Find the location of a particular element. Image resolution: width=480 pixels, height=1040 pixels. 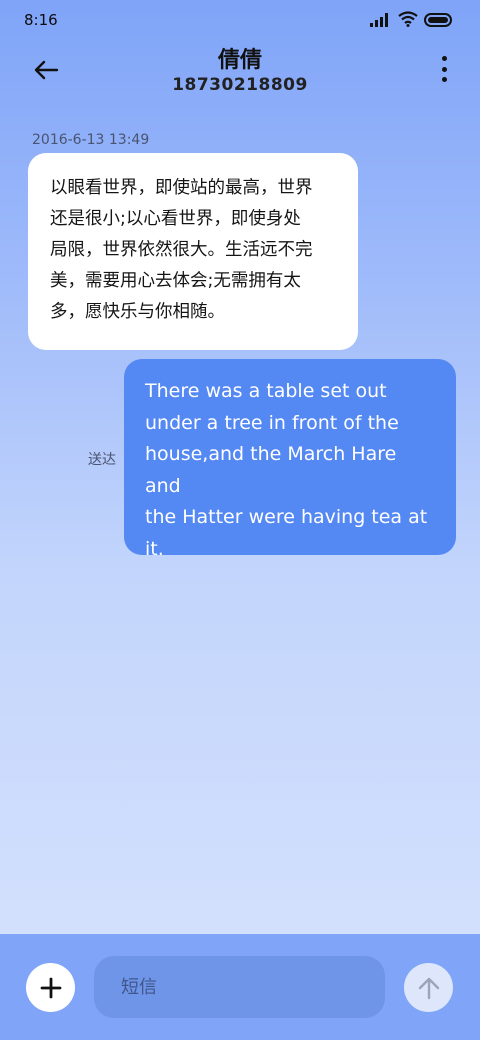

status-bar: 8:16 is located at coordinates (240, 20).